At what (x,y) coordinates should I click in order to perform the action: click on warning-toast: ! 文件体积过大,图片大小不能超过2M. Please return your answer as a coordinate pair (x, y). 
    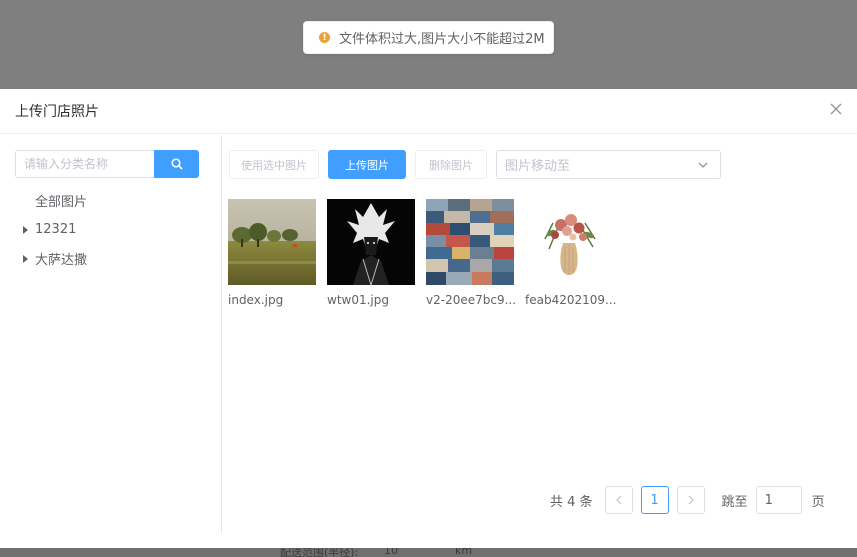
    Looking at the image, I should click on (428, 37).